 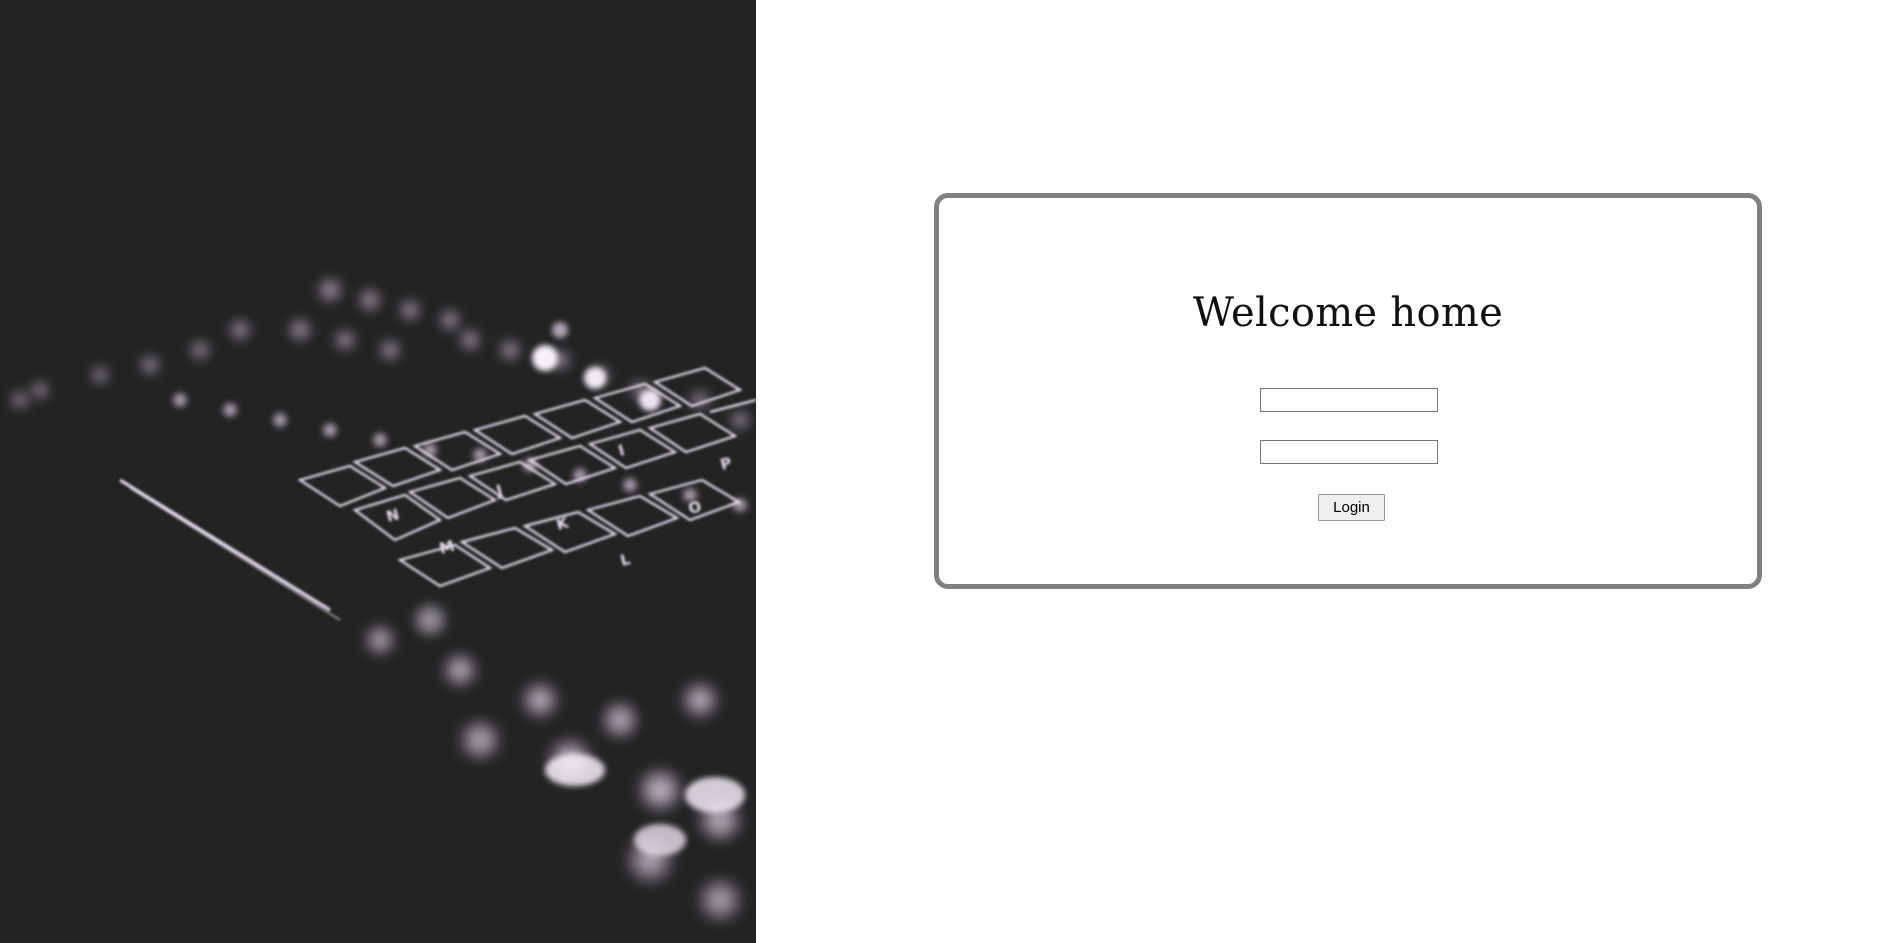 What do you see at coordinates (1351, 507) in the screenshot?
I see `login-button: Login` at bounding box center [1351, 507].